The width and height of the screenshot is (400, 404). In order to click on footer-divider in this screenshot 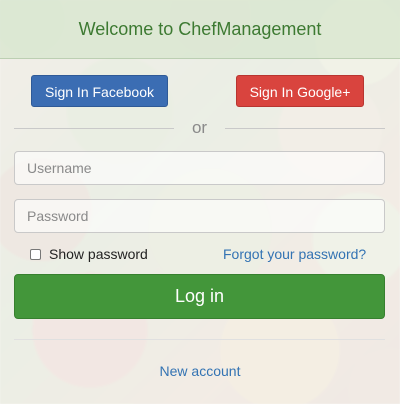, I will do `click(199, 339)`.